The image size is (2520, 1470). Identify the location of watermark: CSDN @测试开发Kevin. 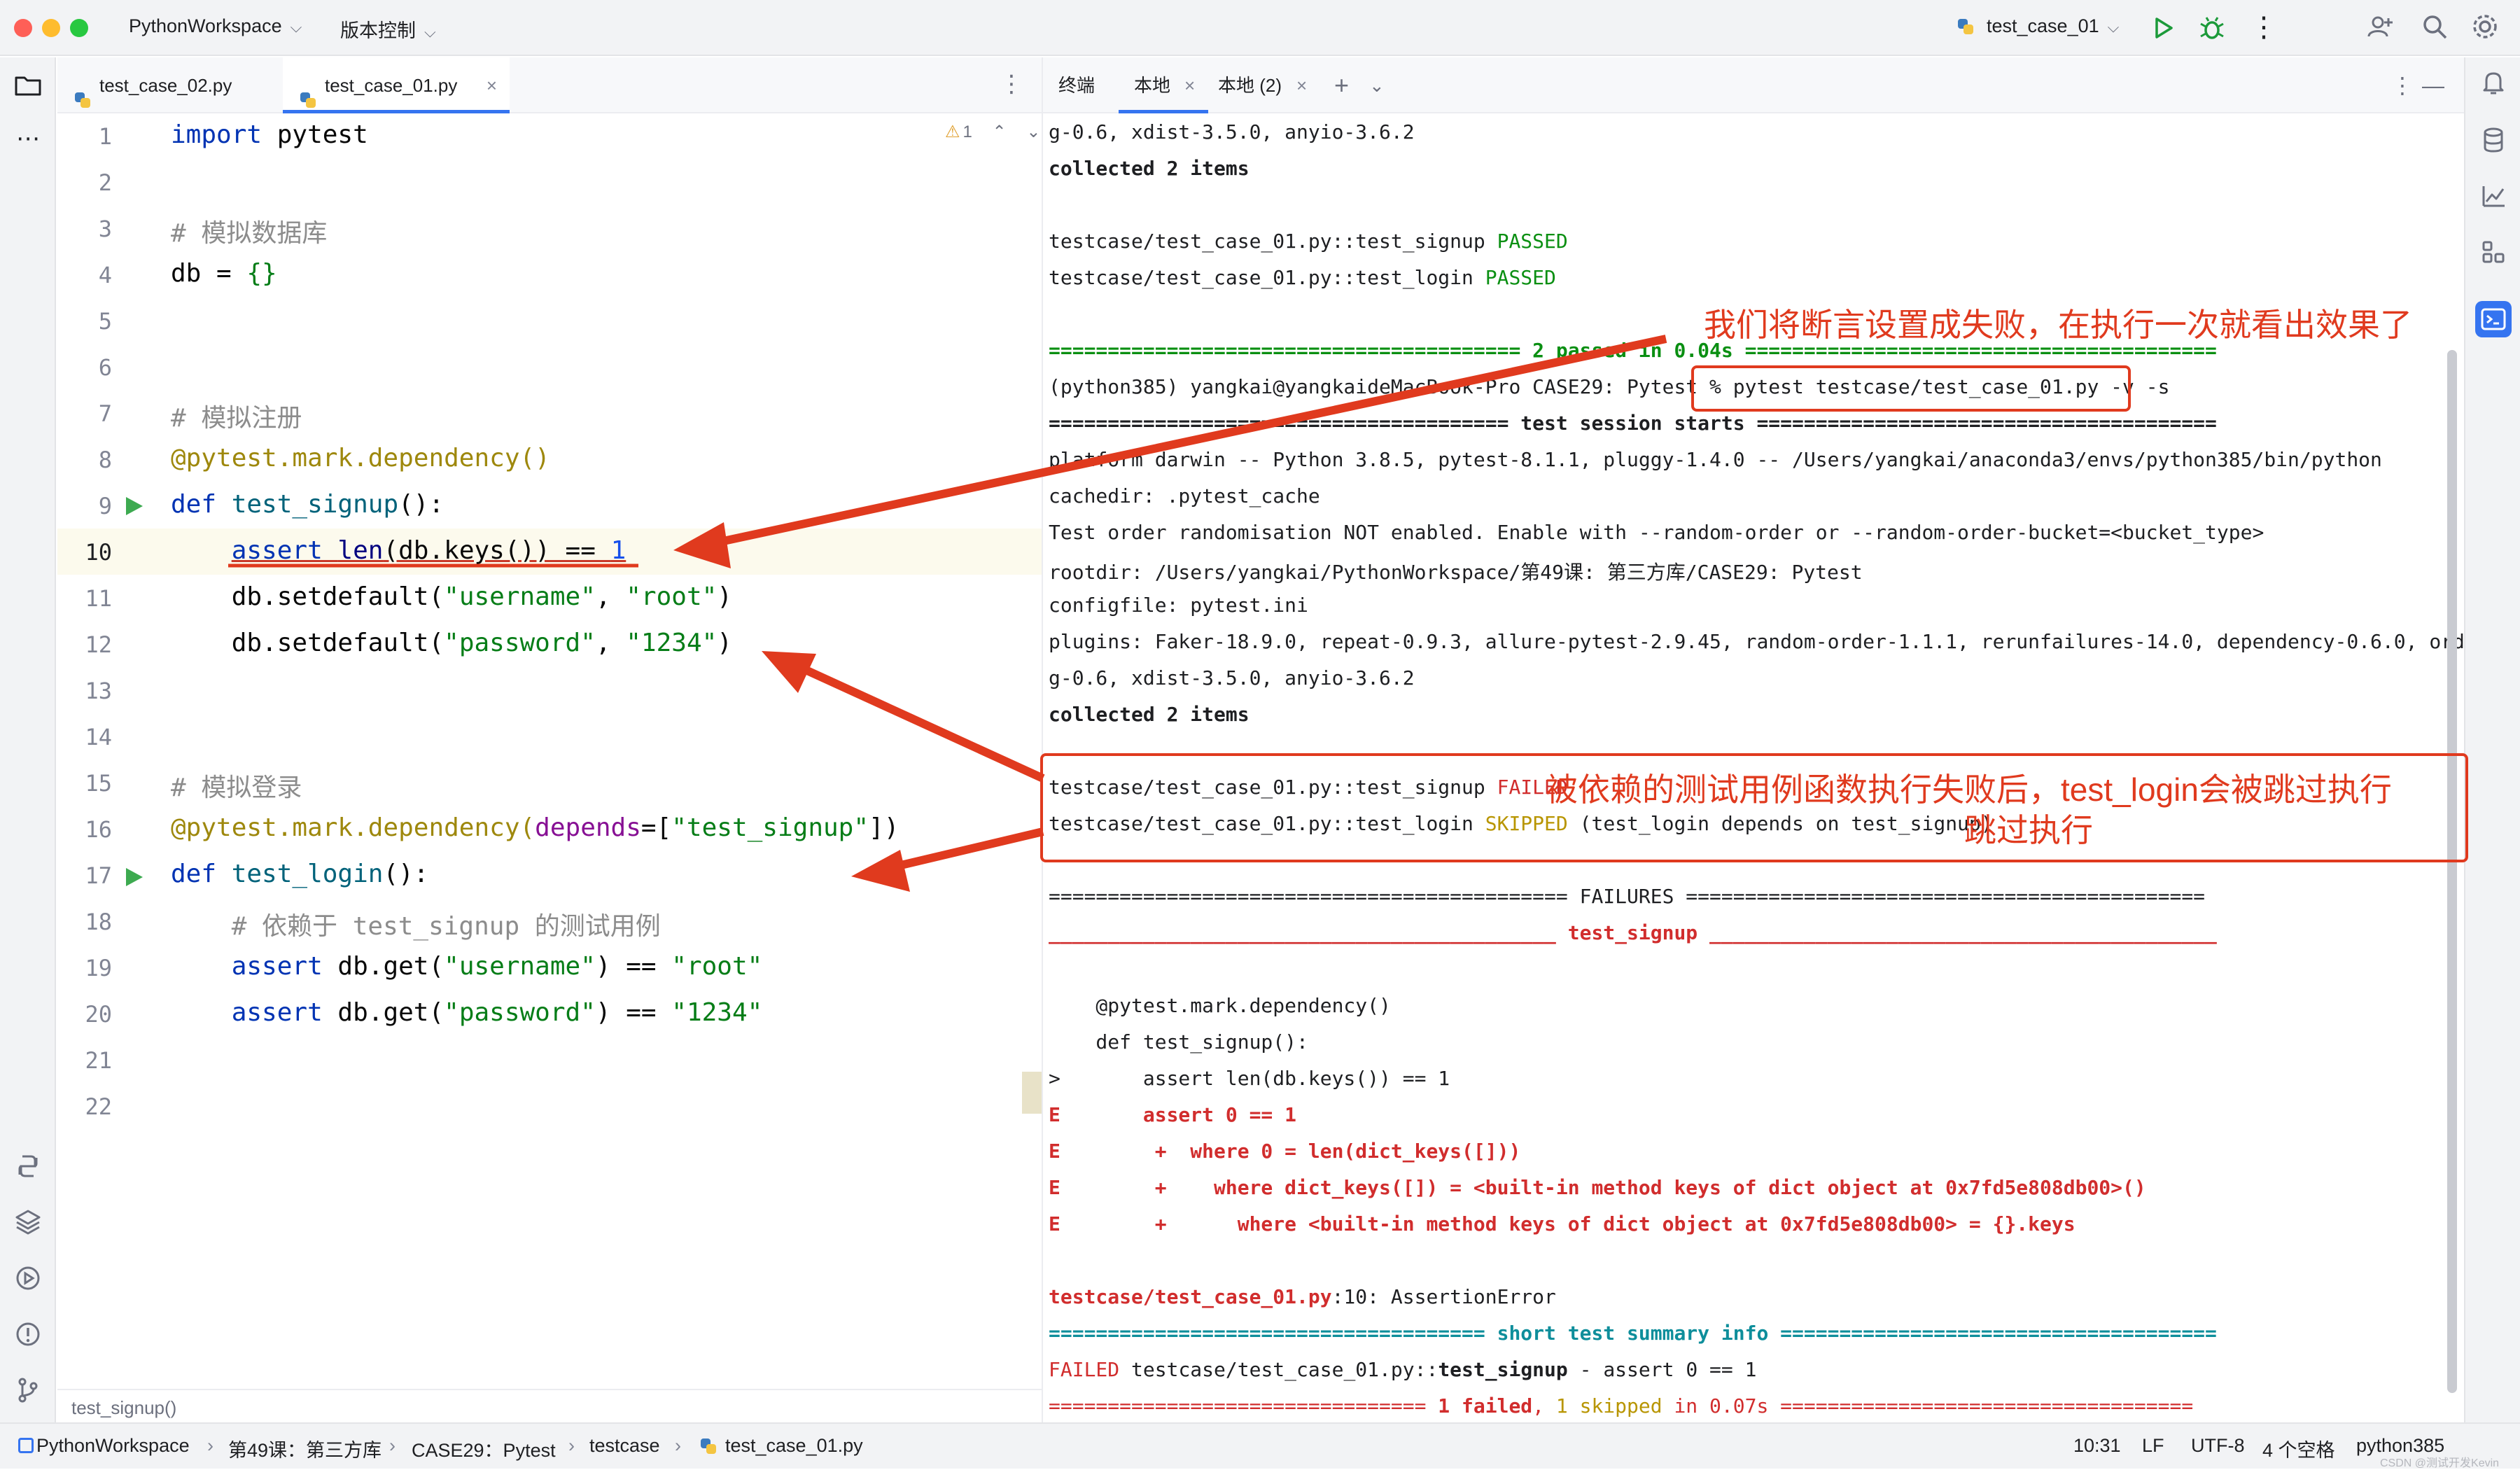
(2440, 1463).